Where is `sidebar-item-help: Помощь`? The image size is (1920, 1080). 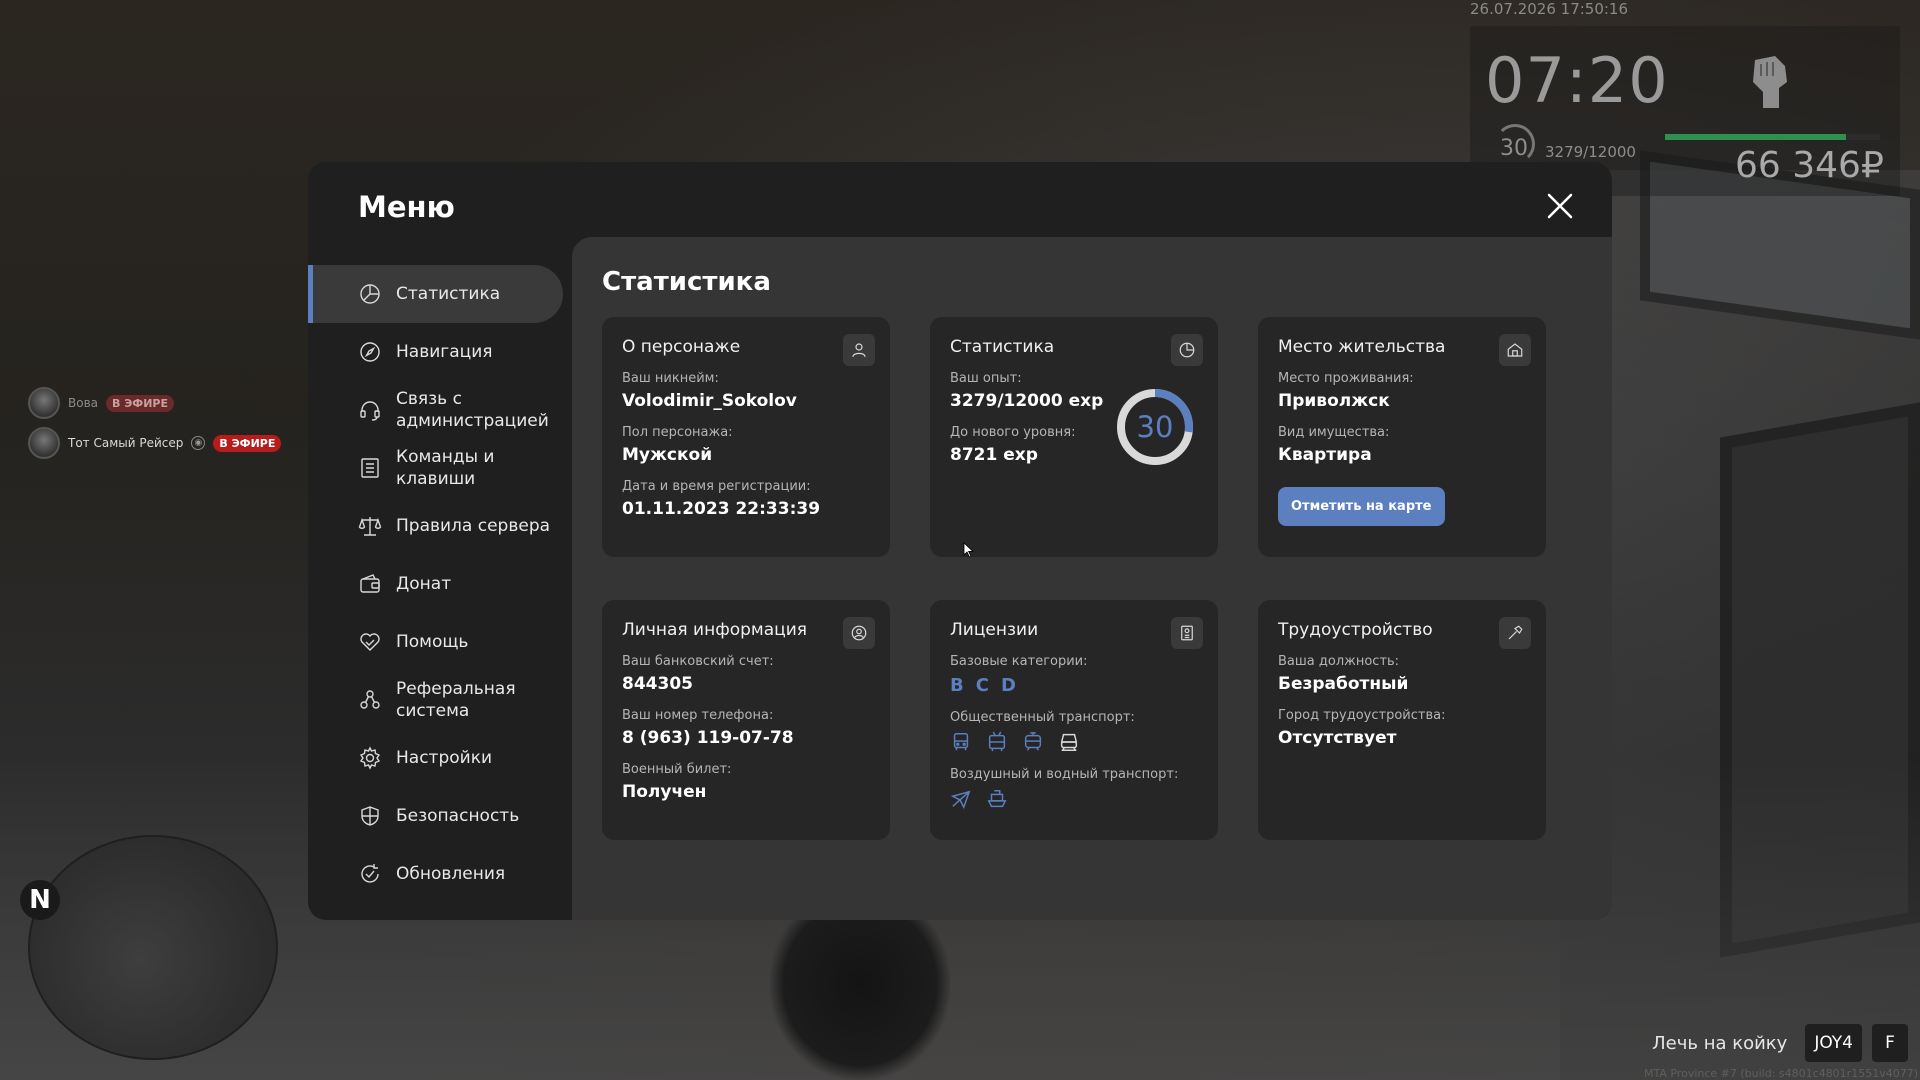 sidebar-item-help: Помощь is located at coordinates (435, 642).